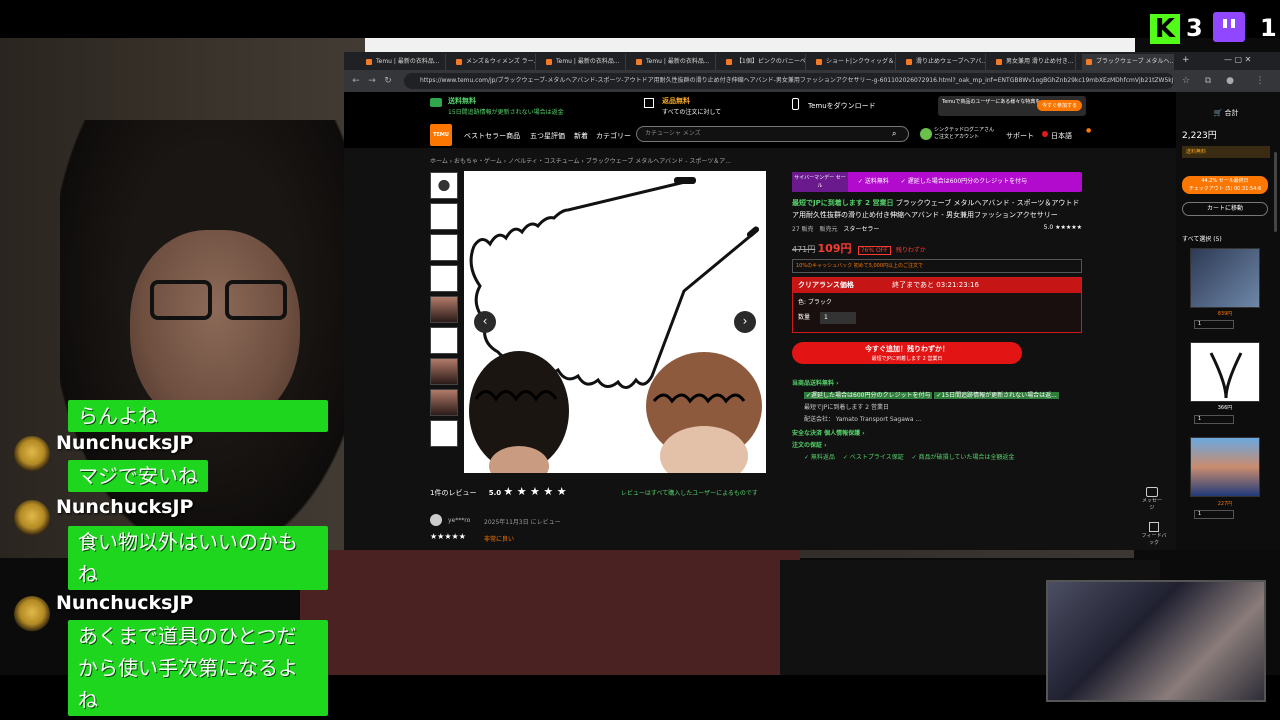 The height and width of the screenshot is (720, 1280). What do you see at coordinates (388, 81) in the screenshot?
I see `reload-icon: ↻` at bounding box center [388, 81].